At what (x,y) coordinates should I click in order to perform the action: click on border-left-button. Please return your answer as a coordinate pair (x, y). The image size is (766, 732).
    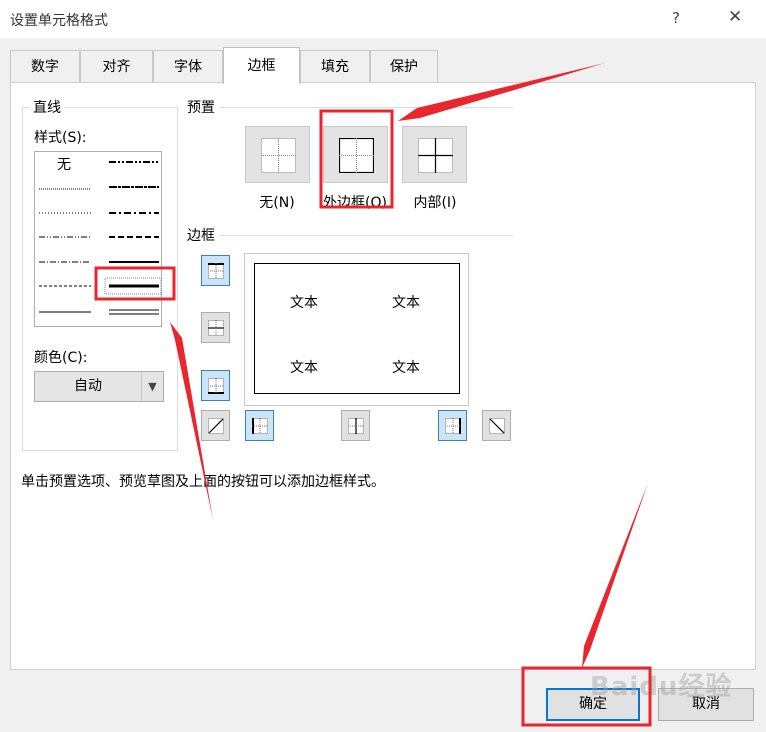
    Looking at the image, I should click on (259, 425).